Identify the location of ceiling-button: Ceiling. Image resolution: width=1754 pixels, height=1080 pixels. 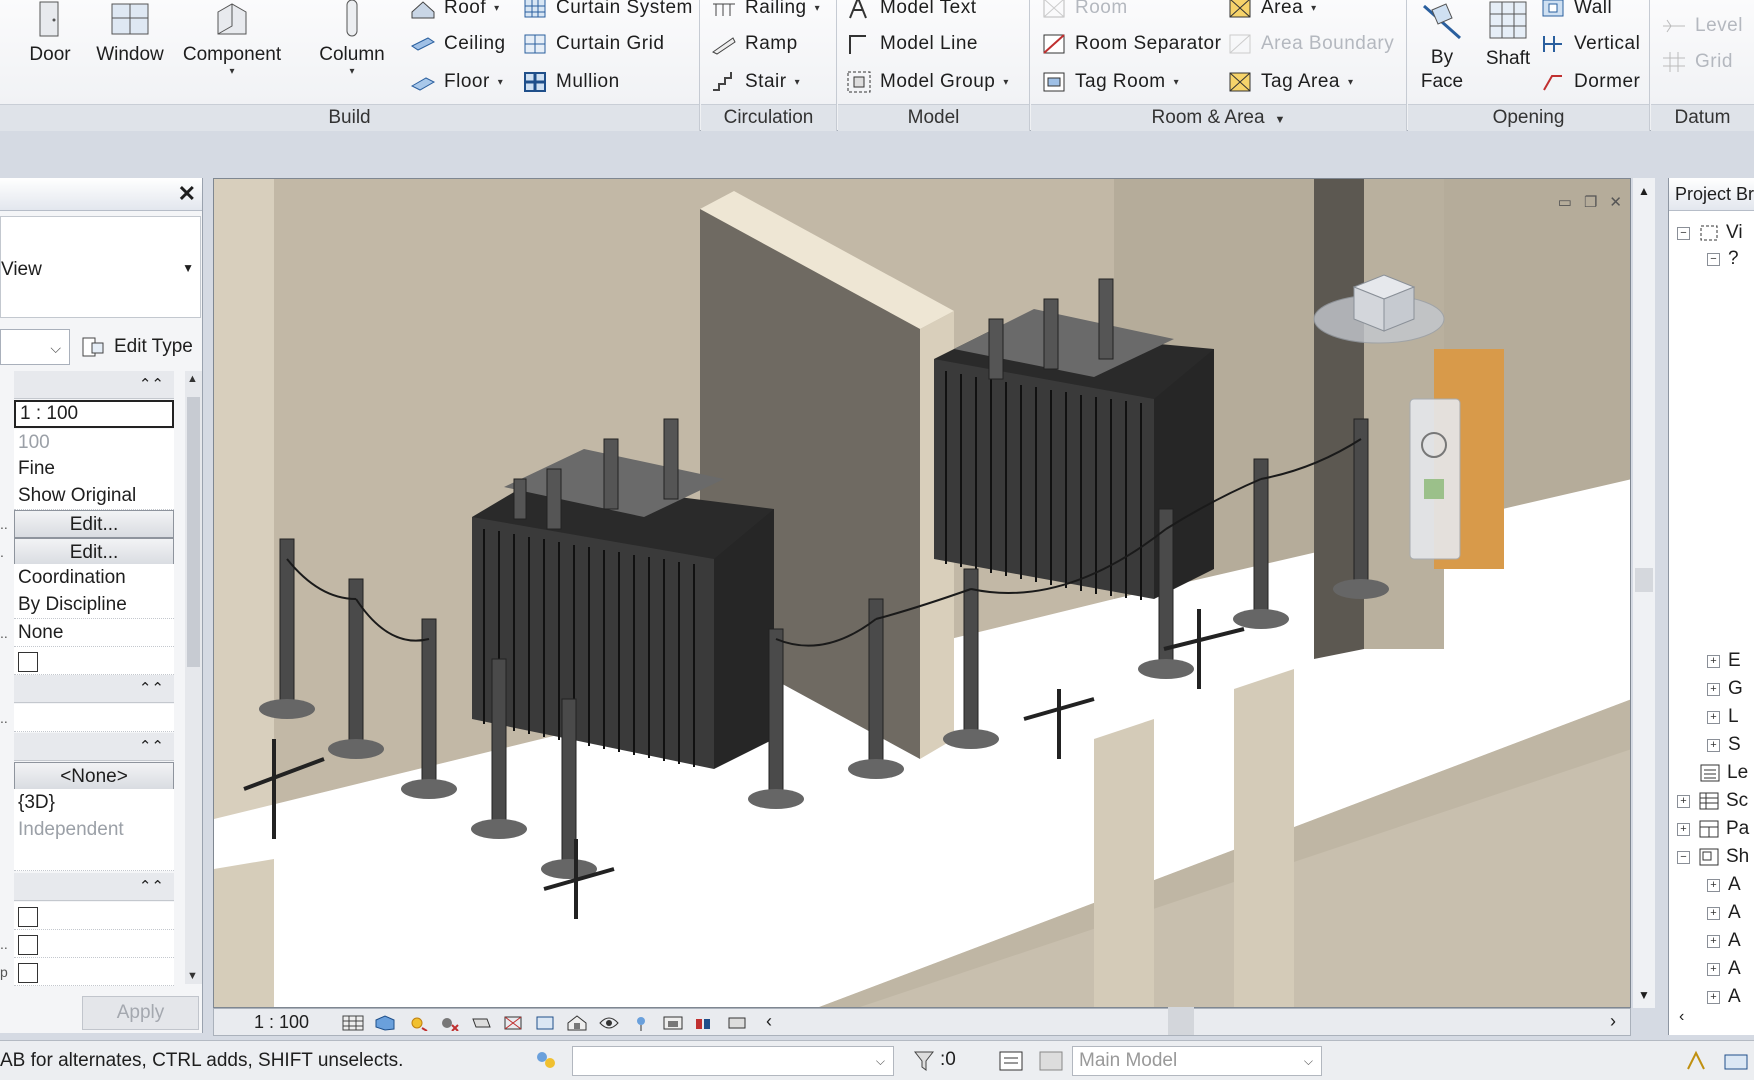
(458, 44).